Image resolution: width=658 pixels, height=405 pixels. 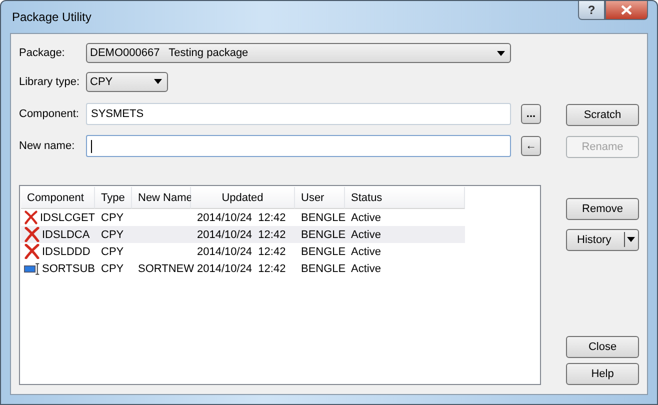 I want to click on list-row: IDSLDCA CPY 2014/10/24 12:42 BENGLE Active, so click(x=243, y=234).